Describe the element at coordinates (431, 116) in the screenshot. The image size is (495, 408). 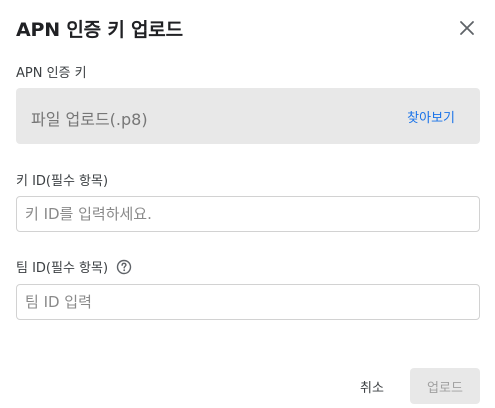
I see `browse-button: 찾아보기` at that location.